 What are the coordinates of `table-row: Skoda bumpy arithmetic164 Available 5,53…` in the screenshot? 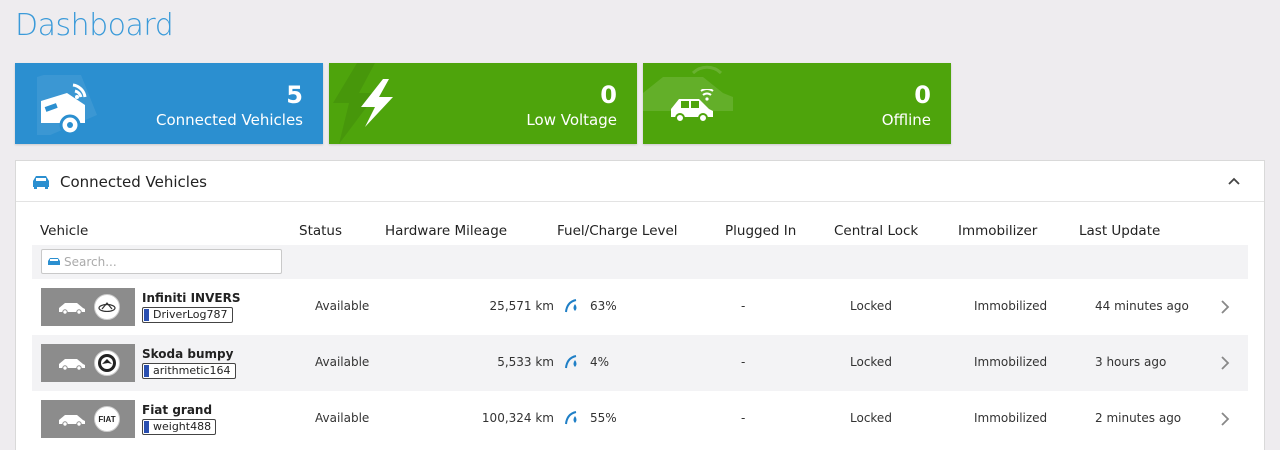 It's located at (640, 363).